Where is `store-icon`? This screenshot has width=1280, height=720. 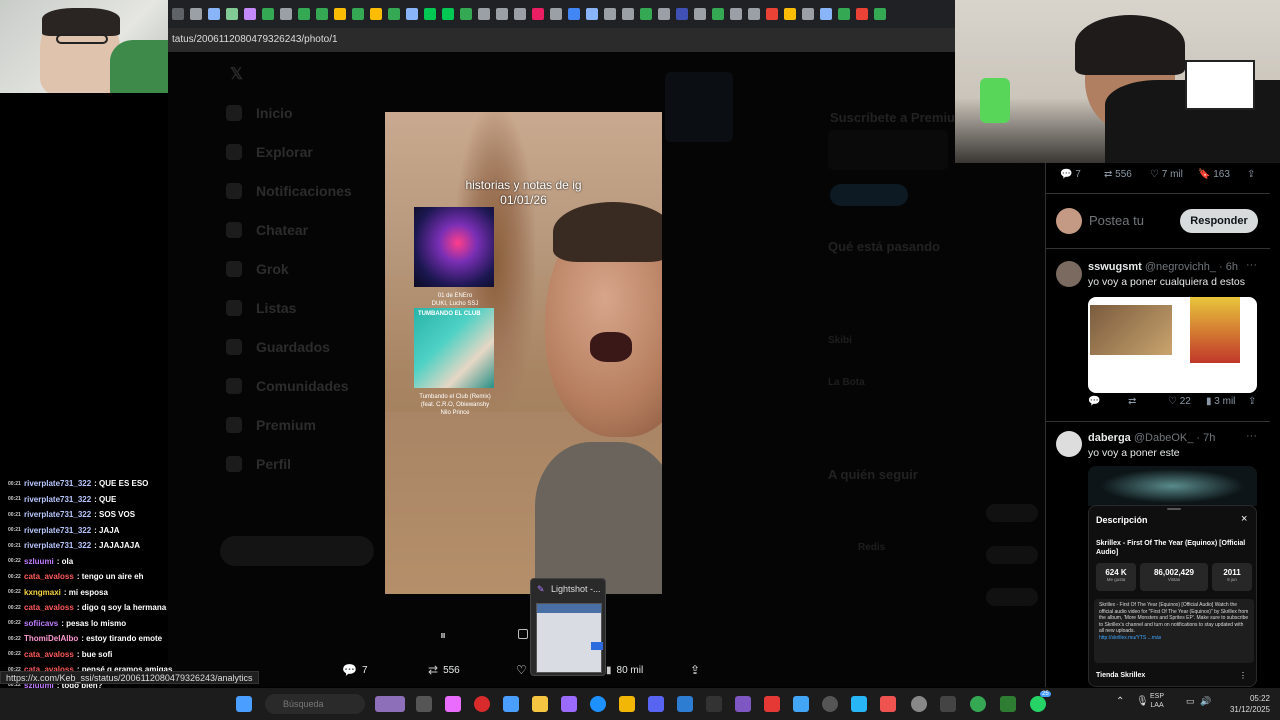
store-icon is located at coordinates (511, 704).